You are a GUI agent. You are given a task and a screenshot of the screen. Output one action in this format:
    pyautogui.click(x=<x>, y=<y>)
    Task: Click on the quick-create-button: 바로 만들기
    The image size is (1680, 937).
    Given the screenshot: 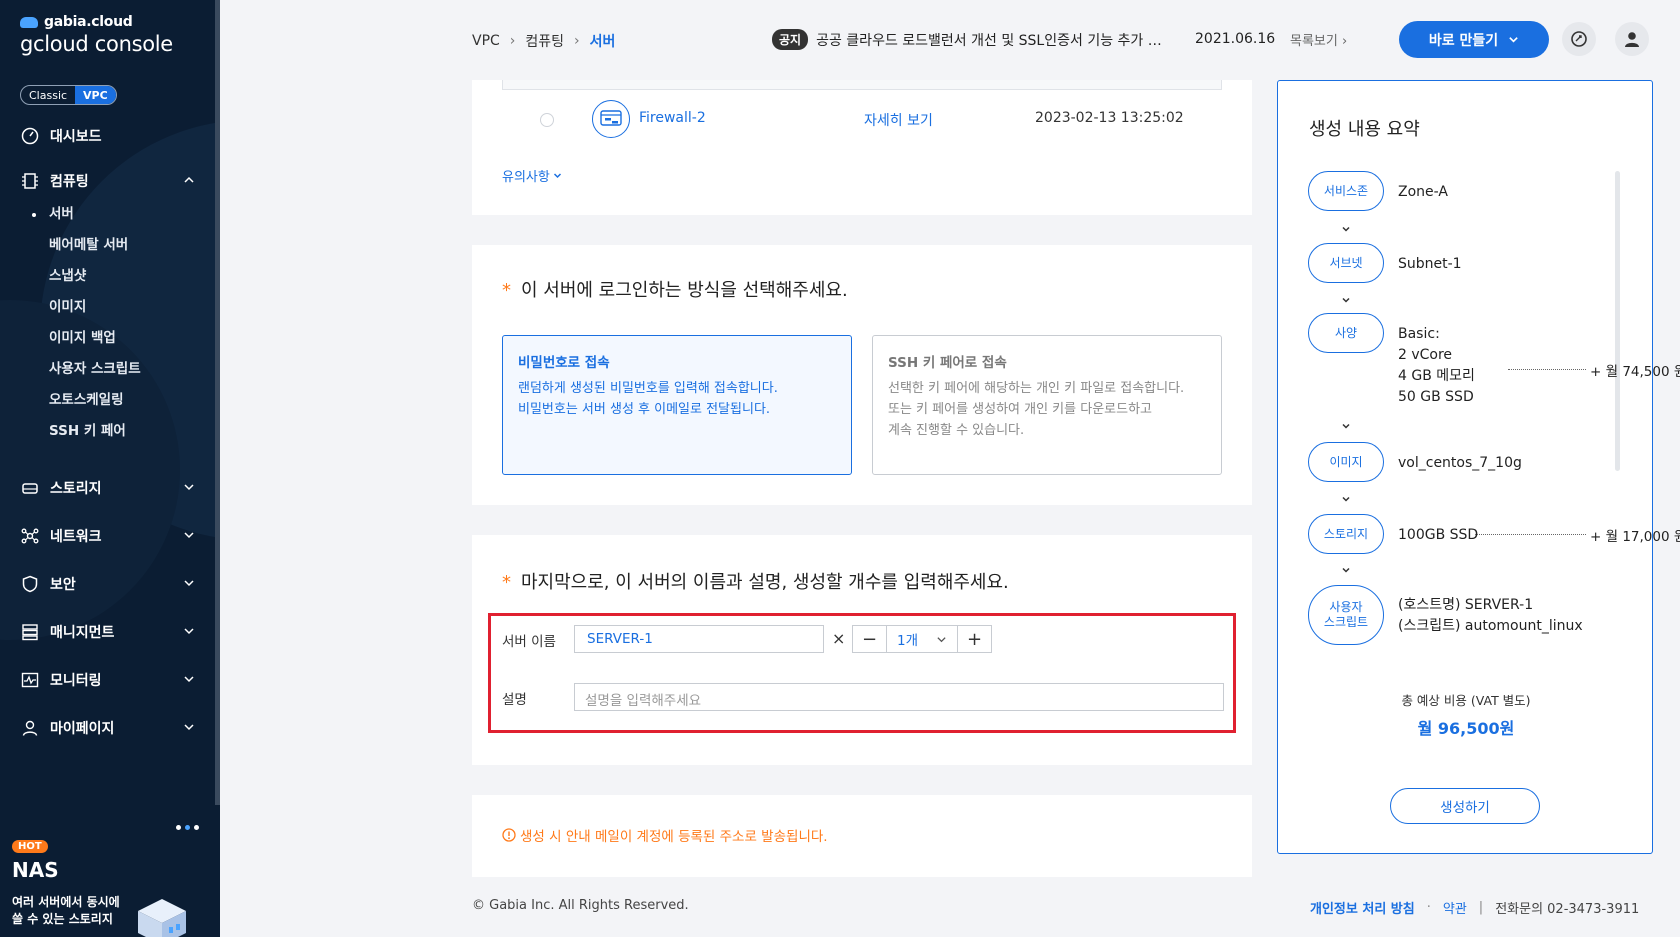 What is the action you would take?
    pyautogui.click(x=1474, y=39)
    